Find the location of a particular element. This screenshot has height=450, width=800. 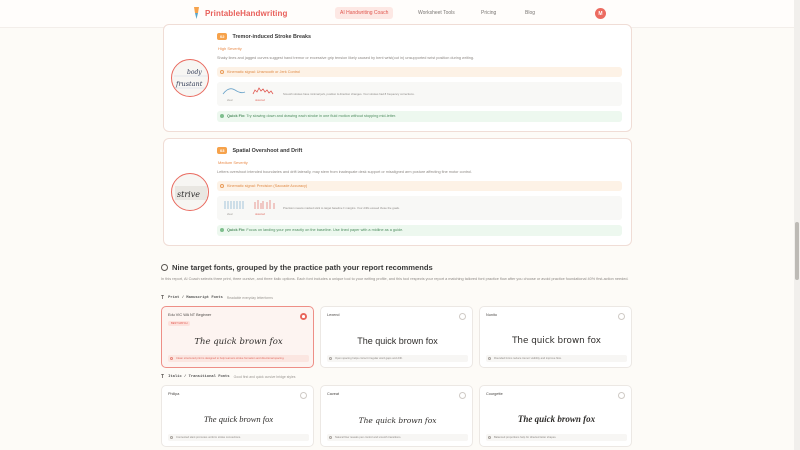

font-group-title: Print / Manuscript Fonts is located at coordinates (195, 298).